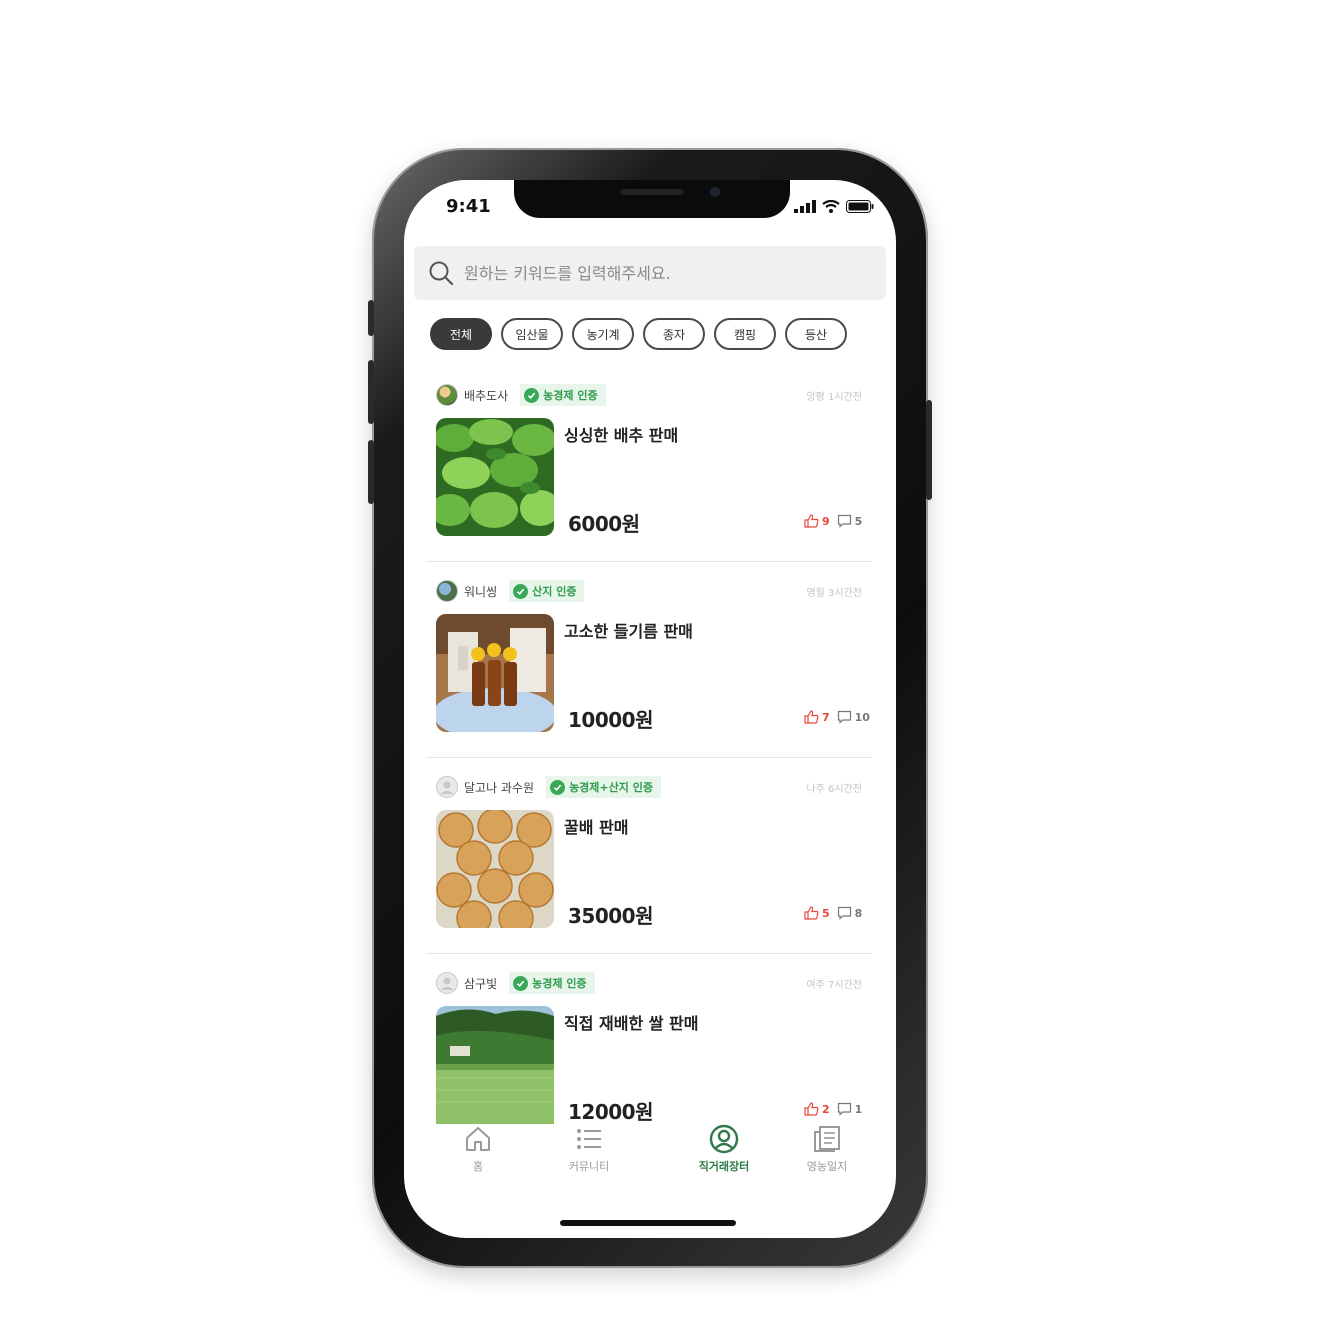  Describe the element at coordinates (621, 435) in the screenshot. I see `post-title: 싱싱한 배추 판매` at that location.